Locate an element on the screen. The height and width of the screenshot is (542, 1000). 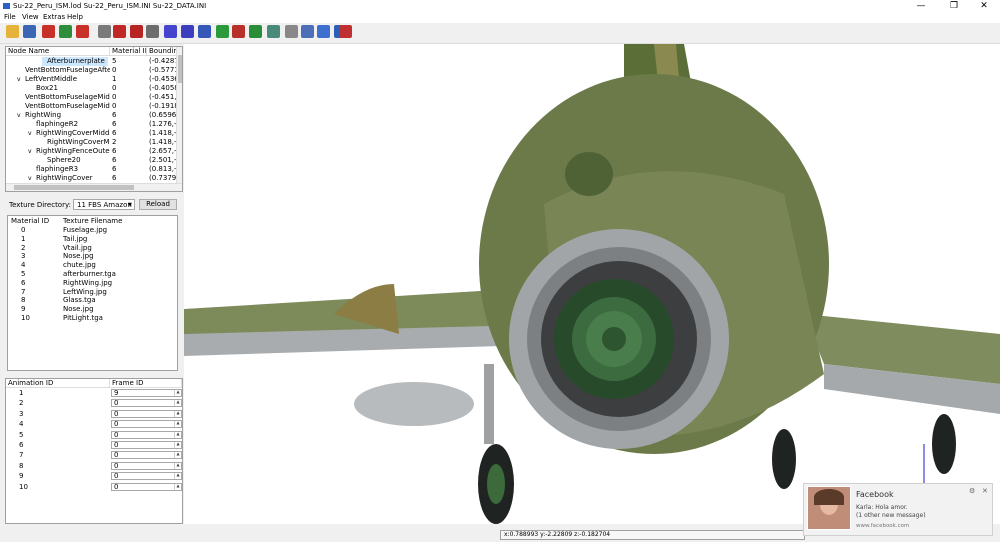
cube-red-2-icon is located at coordinates (136, 31).